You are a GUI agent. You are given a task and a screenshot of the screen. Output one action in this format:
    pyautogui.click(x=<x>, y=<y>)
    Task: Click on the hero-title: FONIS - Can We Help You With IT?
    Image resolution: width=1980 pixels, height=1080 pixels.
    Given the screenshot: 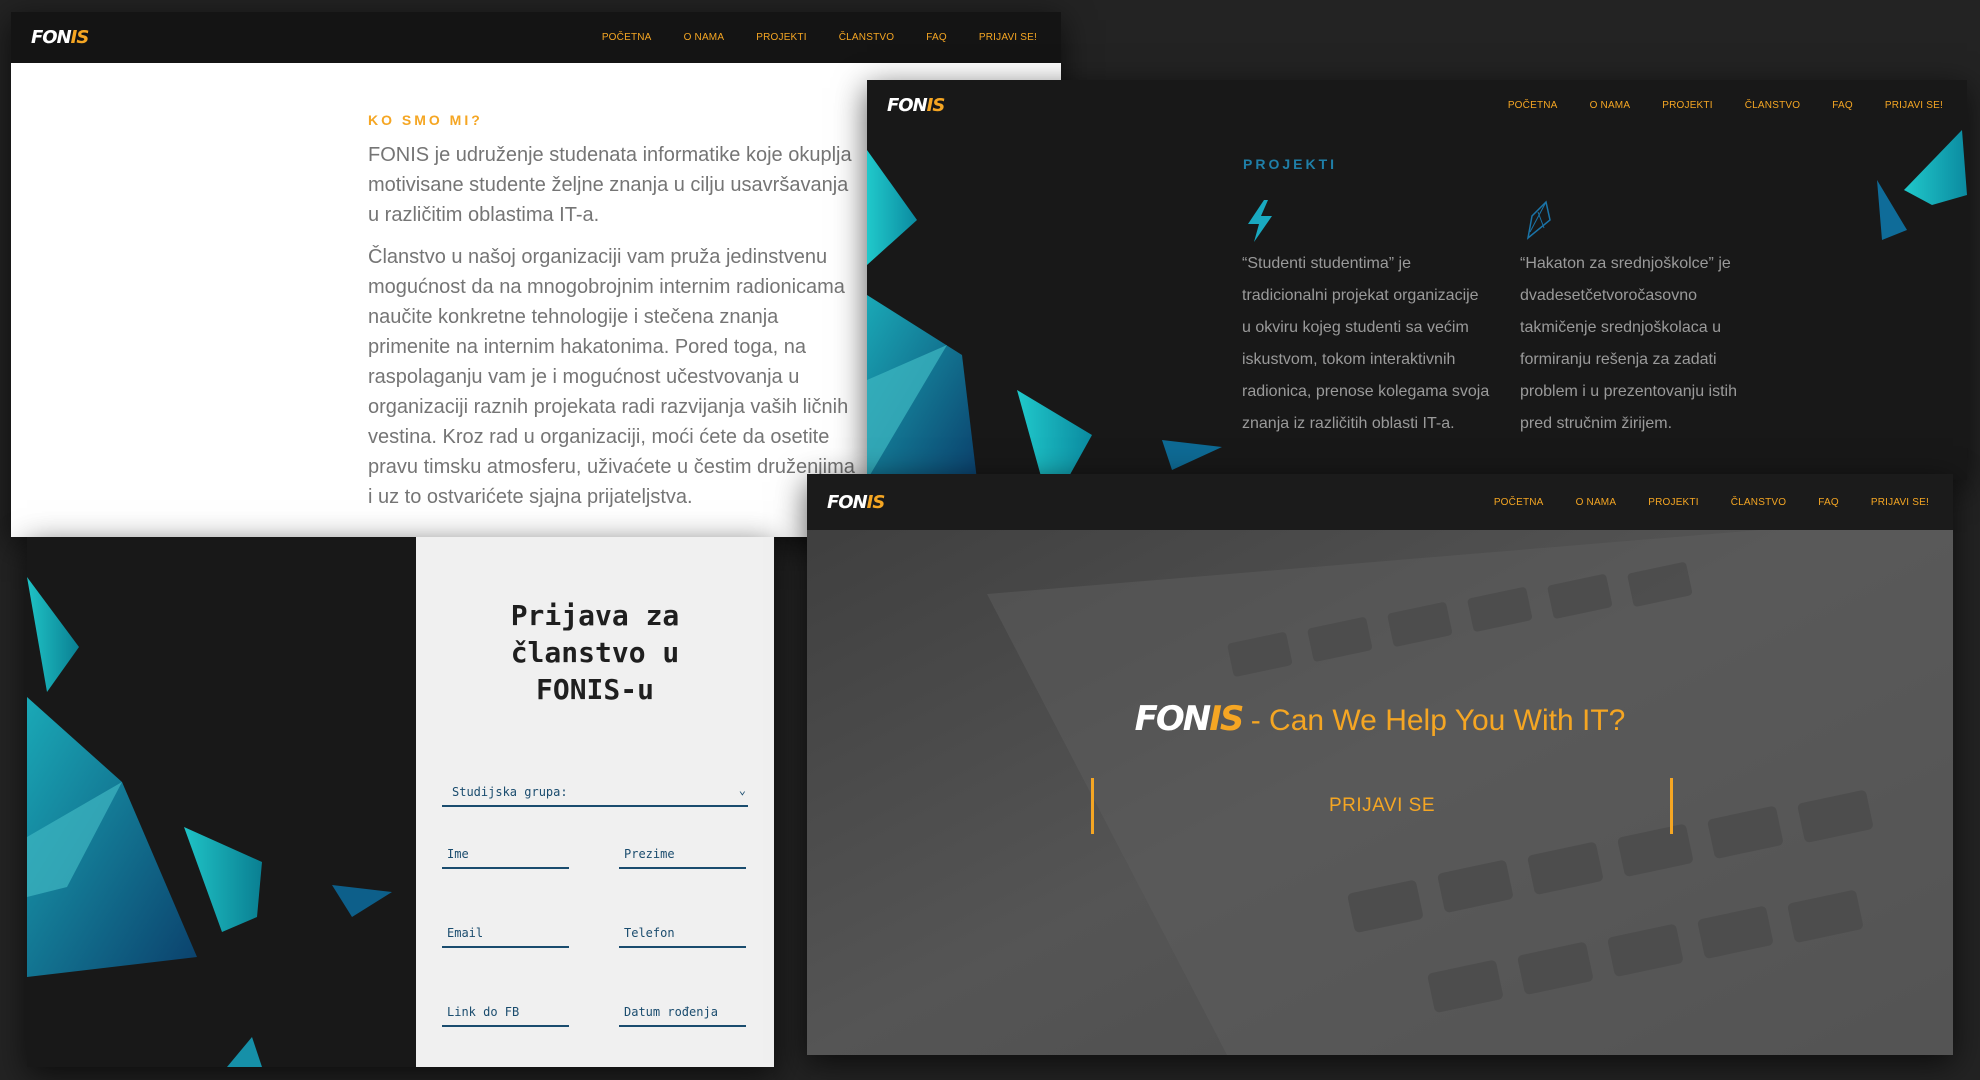 What is the action you would take?
    pyautogui.click(x=1380, y=719)
    